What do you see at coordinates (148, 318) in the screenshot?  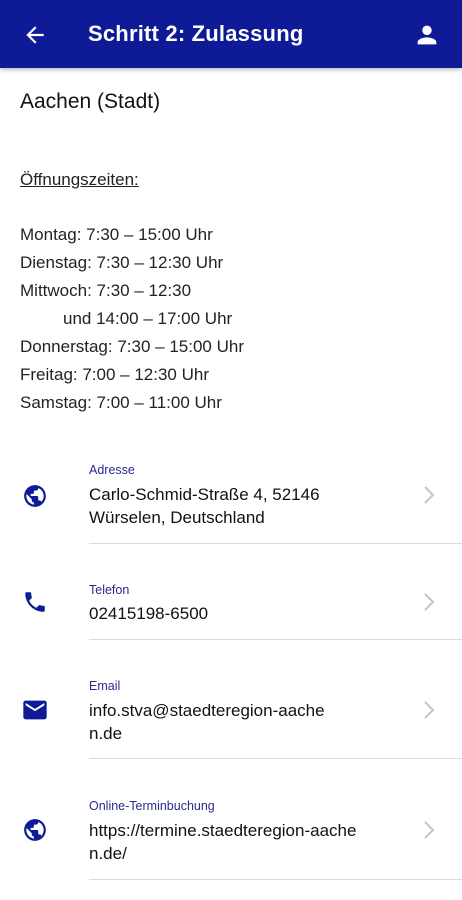 I see `hours-line-wednesday-afternoon: und 14:00 – 17:00 Uhr` at bounding box center [148, 318].